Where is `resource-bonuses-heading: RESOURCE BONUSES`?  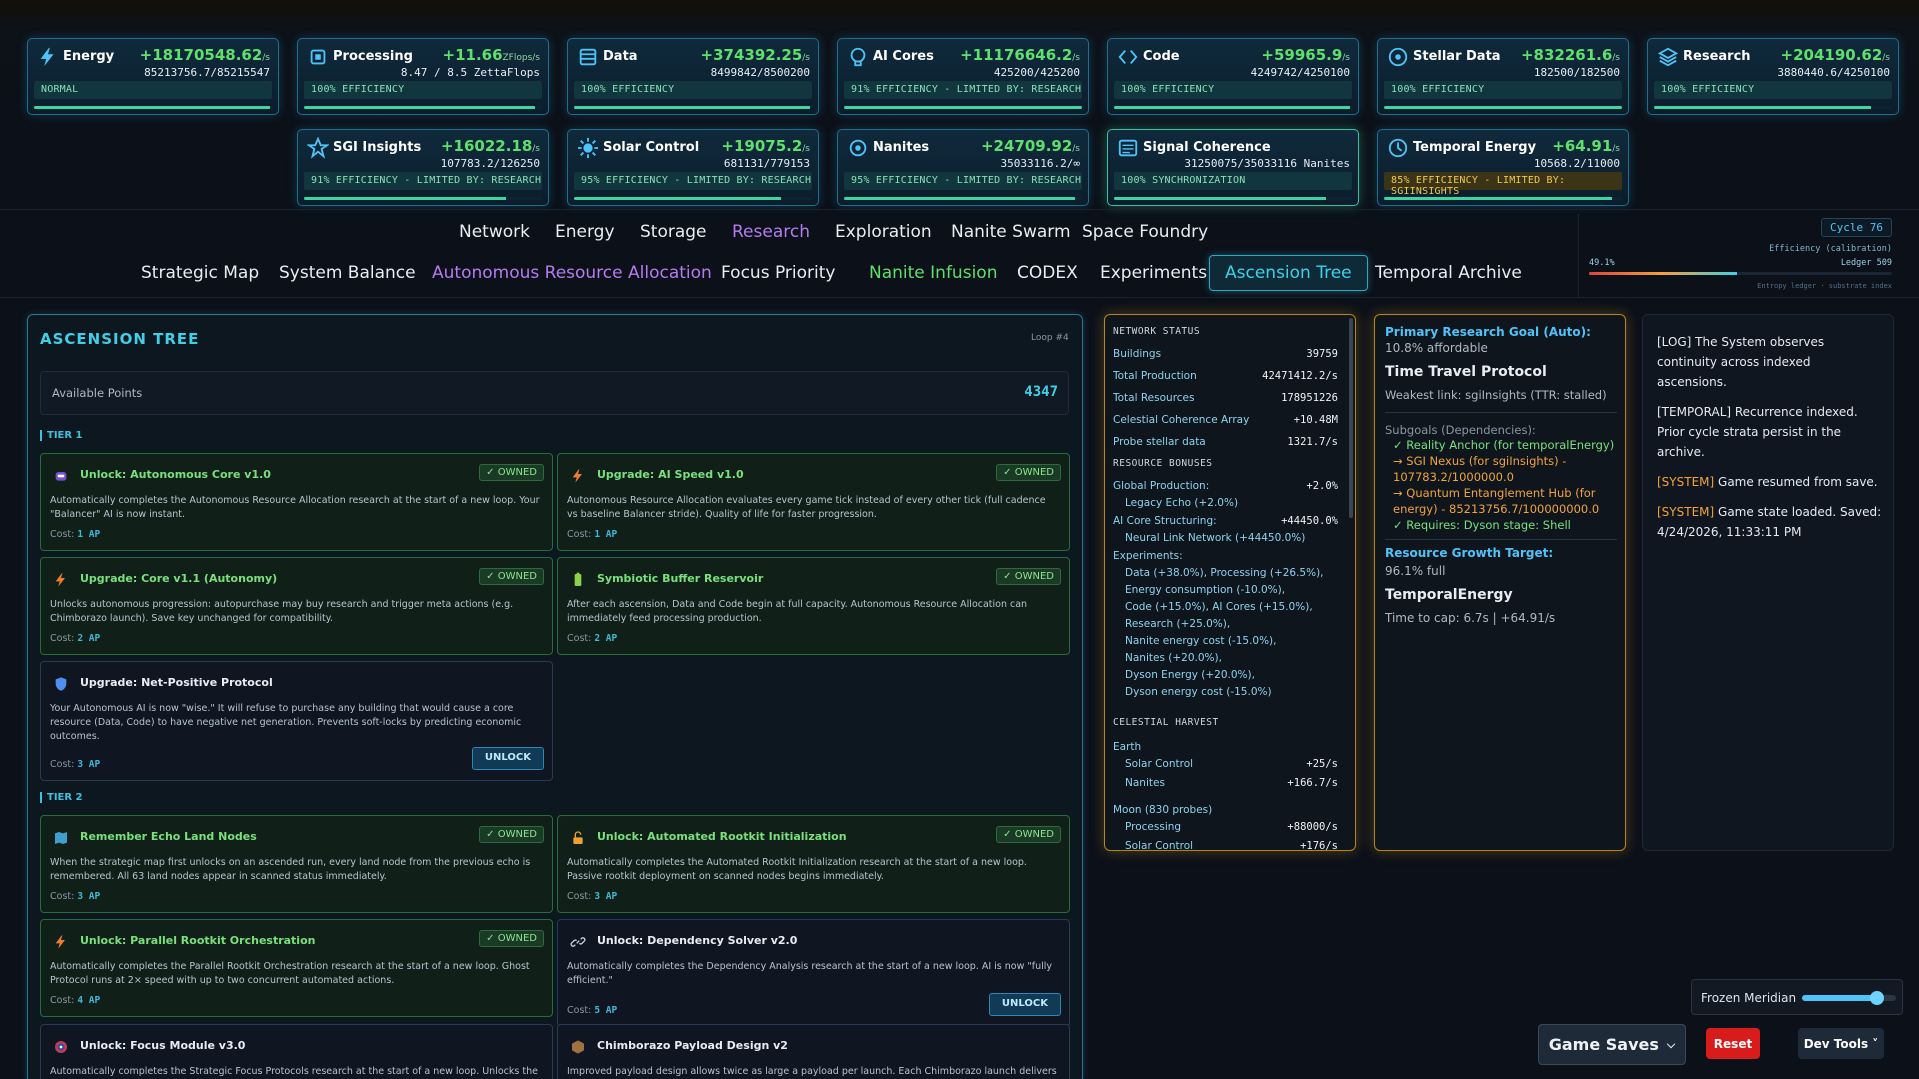 resource-bonuses-heading: RESOURCE BONUSES is located at coordinates (1163, 463).